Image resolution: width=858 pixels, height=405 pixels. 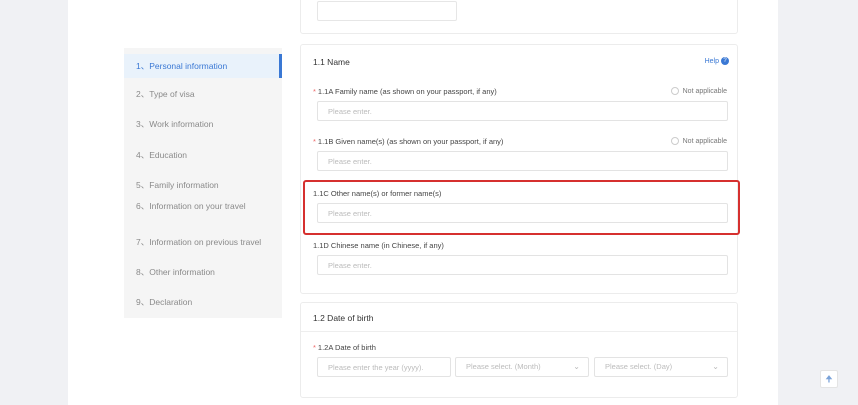 What do you see at coordinates (698, 141) in the screenshot?
I see `given-name-not-applicable: Not applicable` at bounding box center [698, 141].